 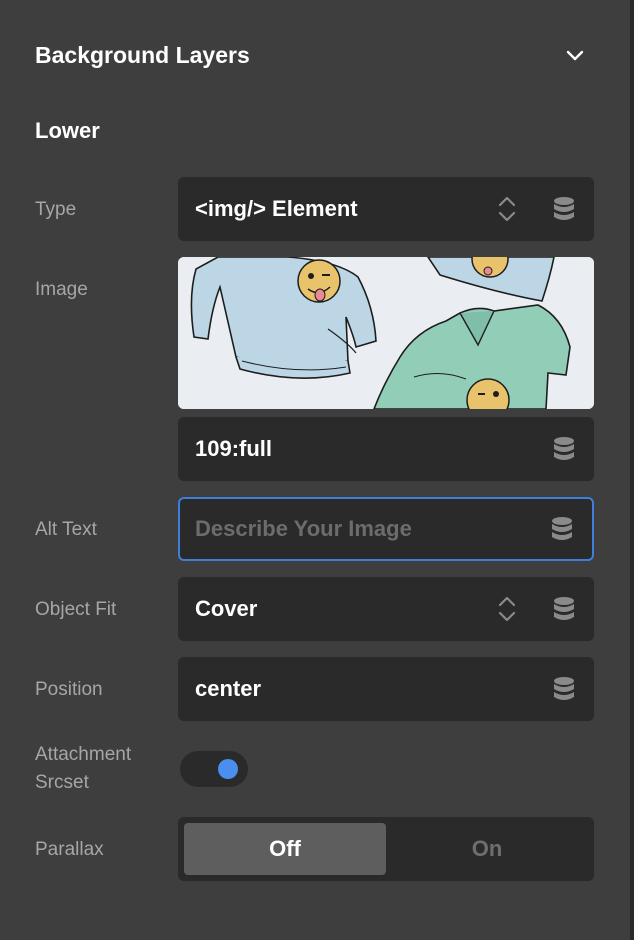 What do you see at coordinates (386, 689) in the screenshot?
I see `position-field: center` at bounding box center [386, 689].